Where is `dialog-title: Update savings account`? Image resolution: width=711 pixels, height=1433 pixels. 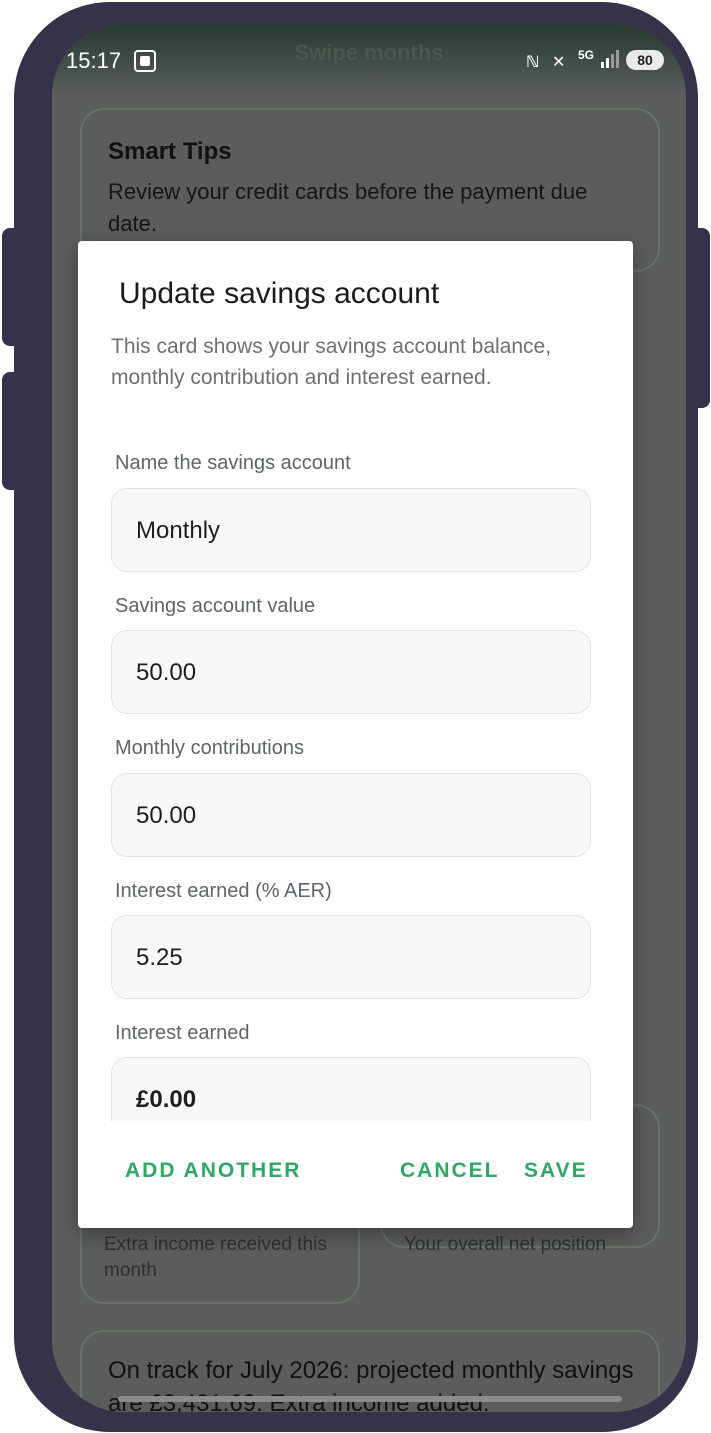
dialog-title: Update savings account is located at coordinates (279, 293).